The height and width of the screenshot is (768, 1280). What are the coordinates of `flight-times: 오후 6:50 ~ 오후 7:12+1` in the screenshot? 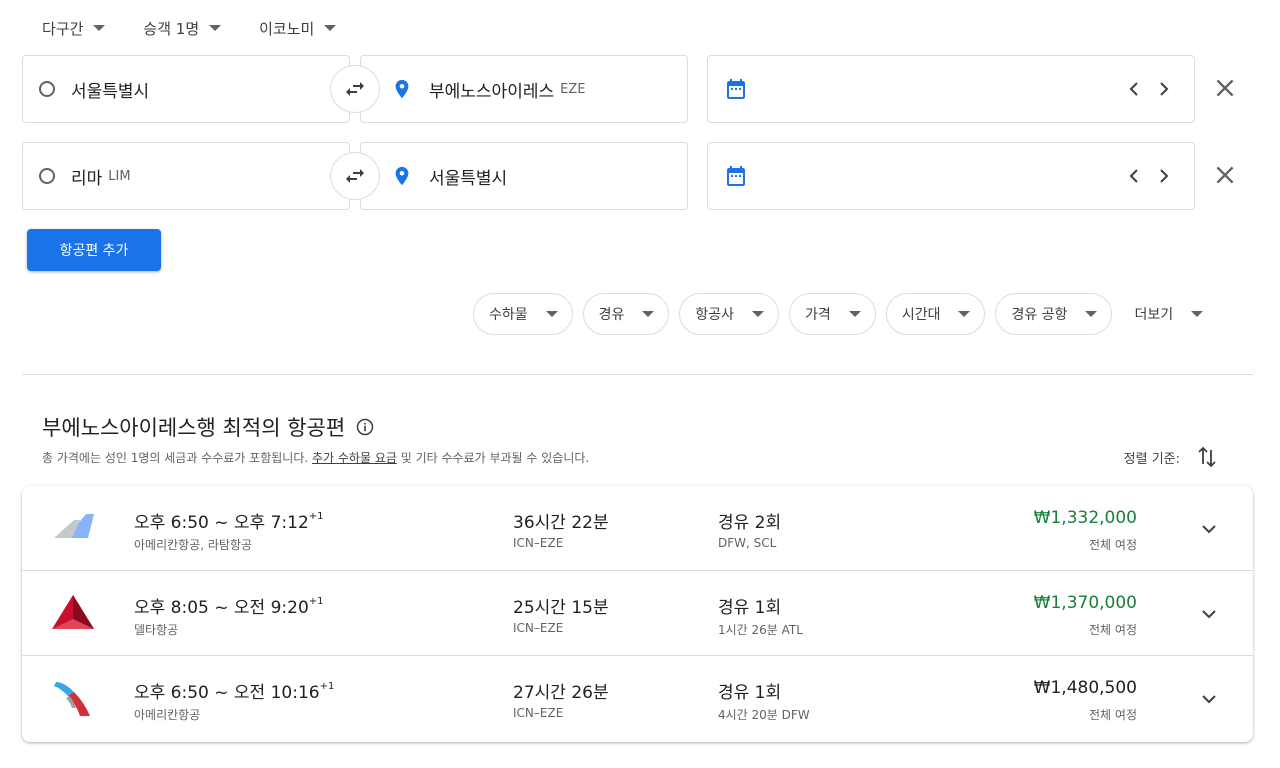 It's located at (229, 520).